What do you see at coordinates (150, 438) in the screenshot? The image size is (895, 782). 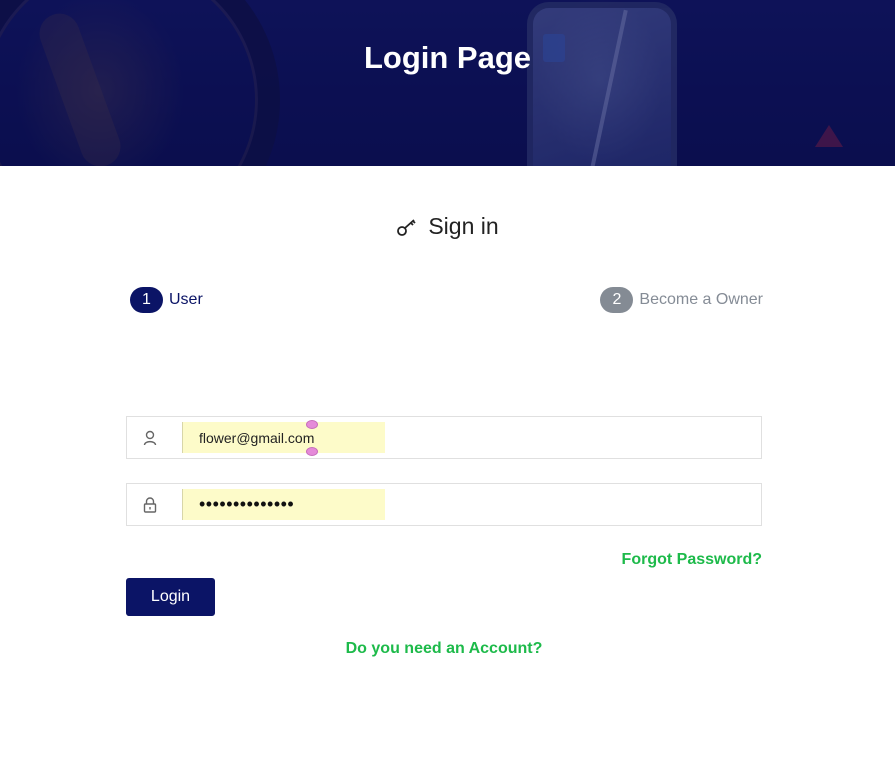 I see `user-icon` at bounding box center [150, 438].